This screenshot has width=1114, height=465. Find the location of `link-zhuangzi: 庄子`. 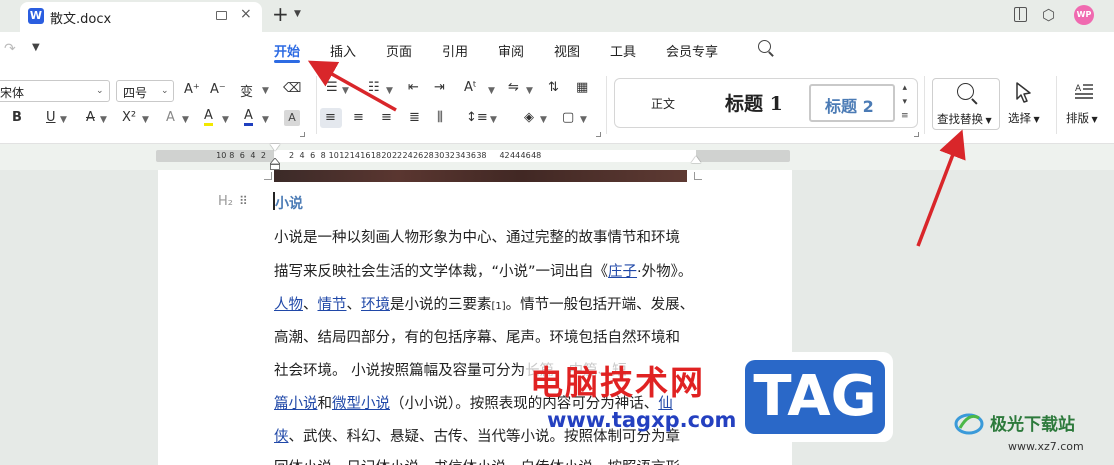

link-zhuangzi: 庄子 is located at coordinates (622, 272).